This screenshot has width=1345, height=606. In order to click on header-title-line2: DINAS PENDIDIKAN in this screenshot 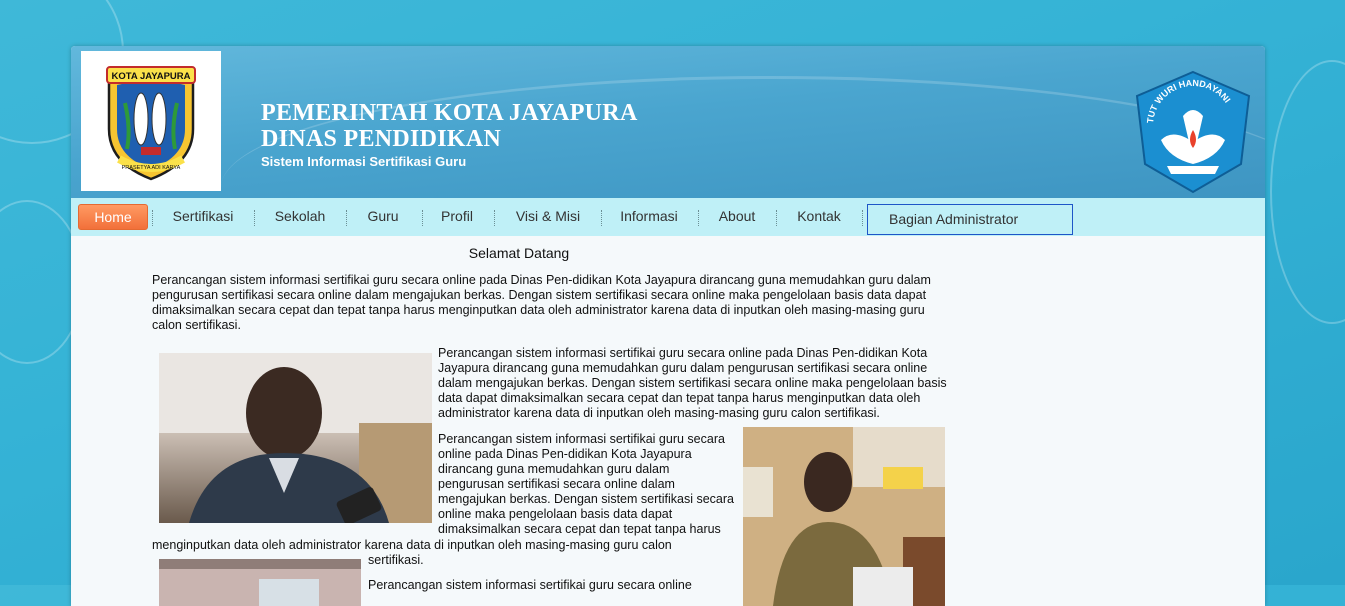, I will do `click(381, 139)`.